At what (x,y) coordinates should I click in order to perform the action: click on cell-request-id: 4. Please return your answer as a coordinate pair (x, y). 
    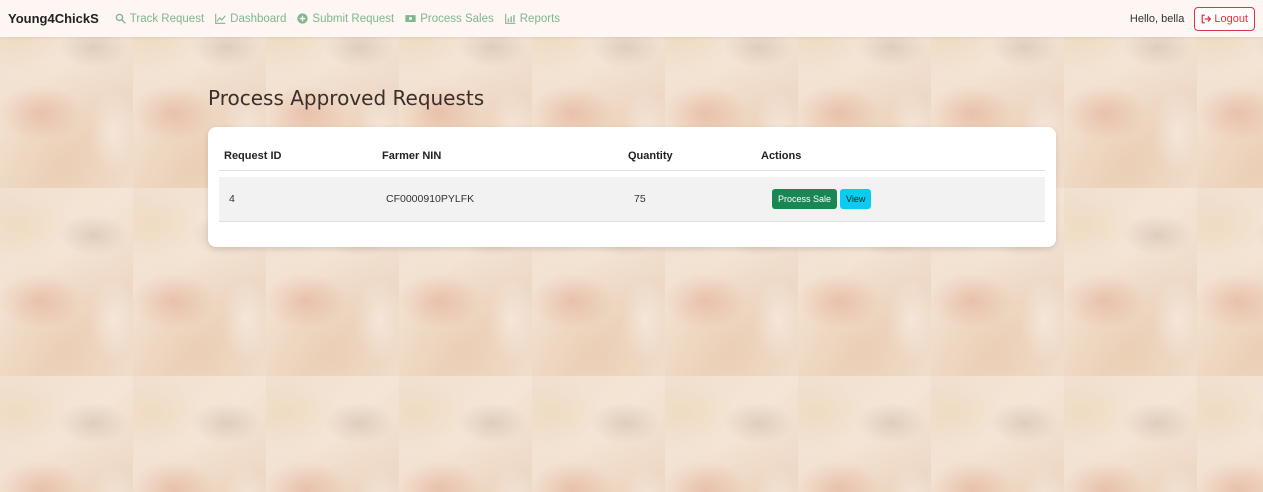
    Looking at the image, I should click on (232, 198).